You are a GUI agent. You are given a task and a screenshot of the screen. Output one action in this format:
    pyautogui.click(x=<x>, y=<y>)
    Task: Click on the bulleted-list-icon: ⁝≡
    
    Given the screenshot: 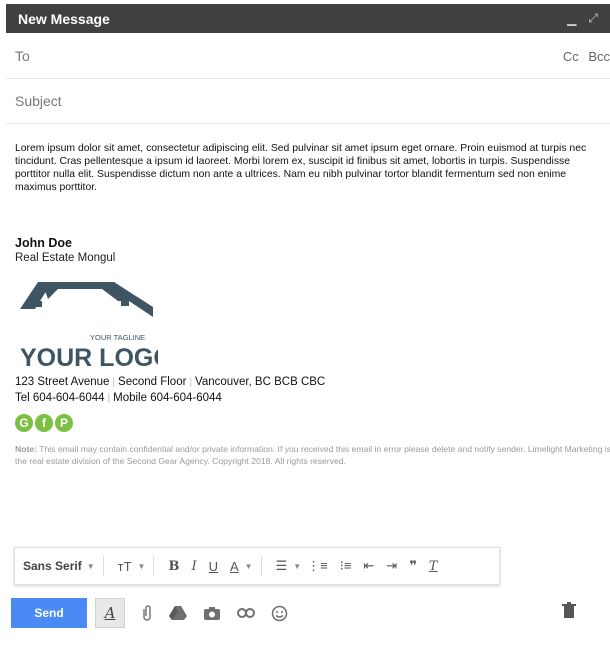 What is the action you would take?
    pyautogui.click(x=346, y=566)
    